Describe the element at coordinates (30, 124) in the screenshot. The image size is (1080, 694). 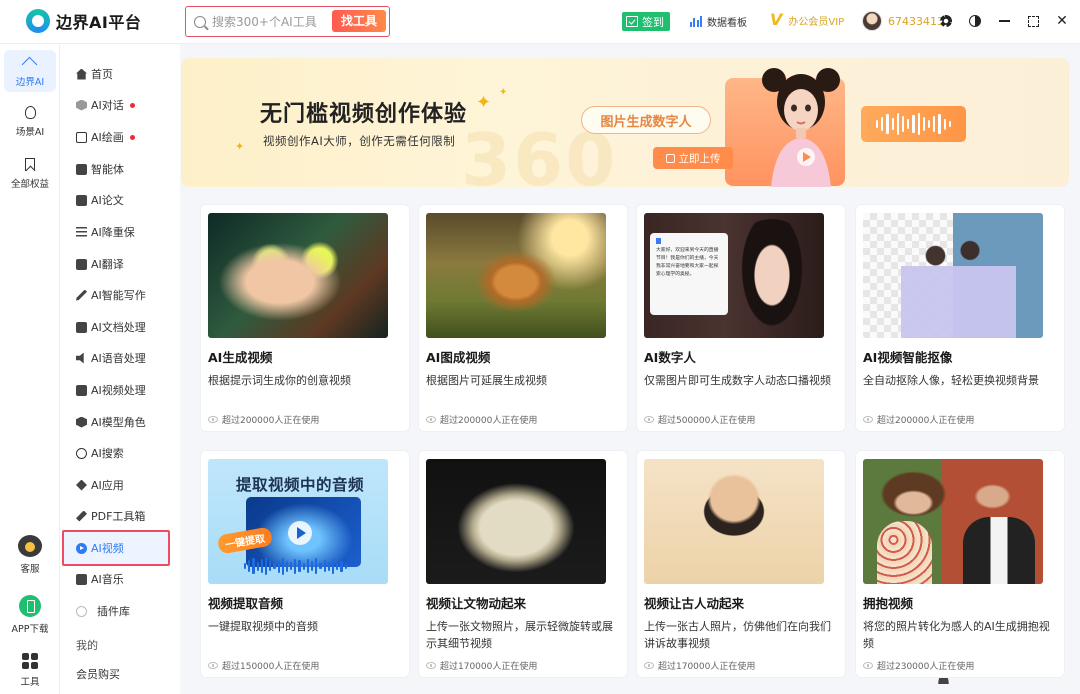
I see `rail-item-scene-ai: 场景AI` at that location.